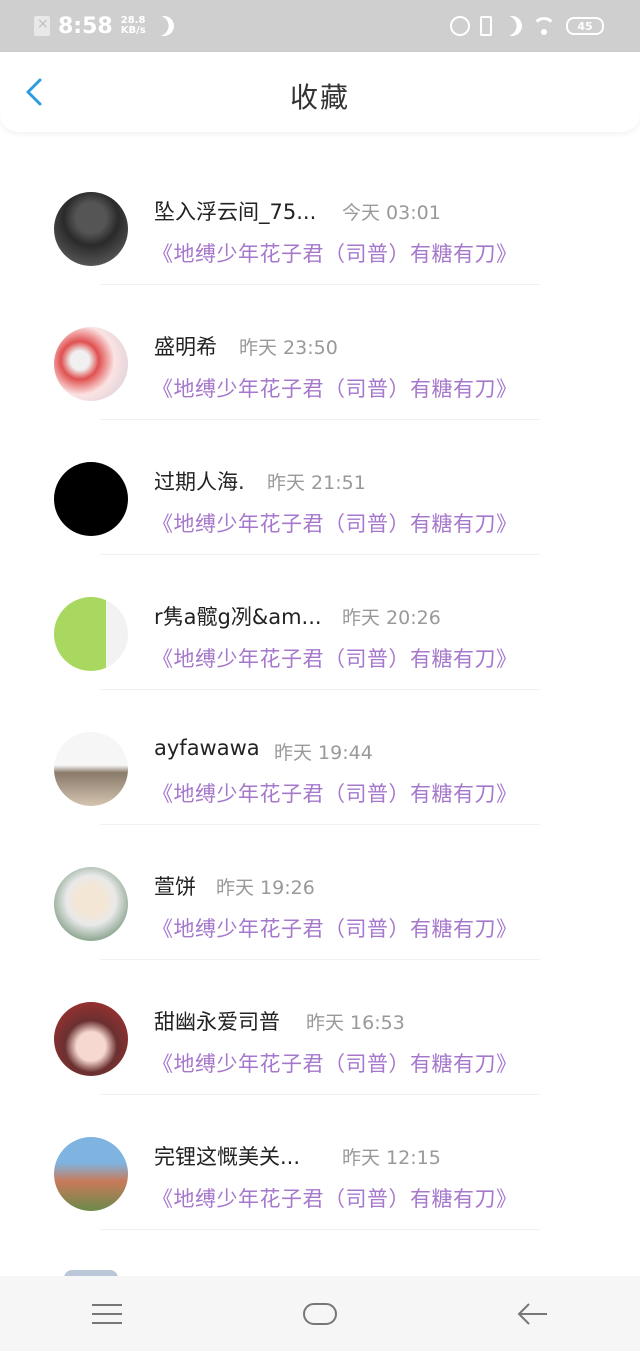 This screenshot has height=1351, width=640. I want to click on home-icon, so click(319, 1313).